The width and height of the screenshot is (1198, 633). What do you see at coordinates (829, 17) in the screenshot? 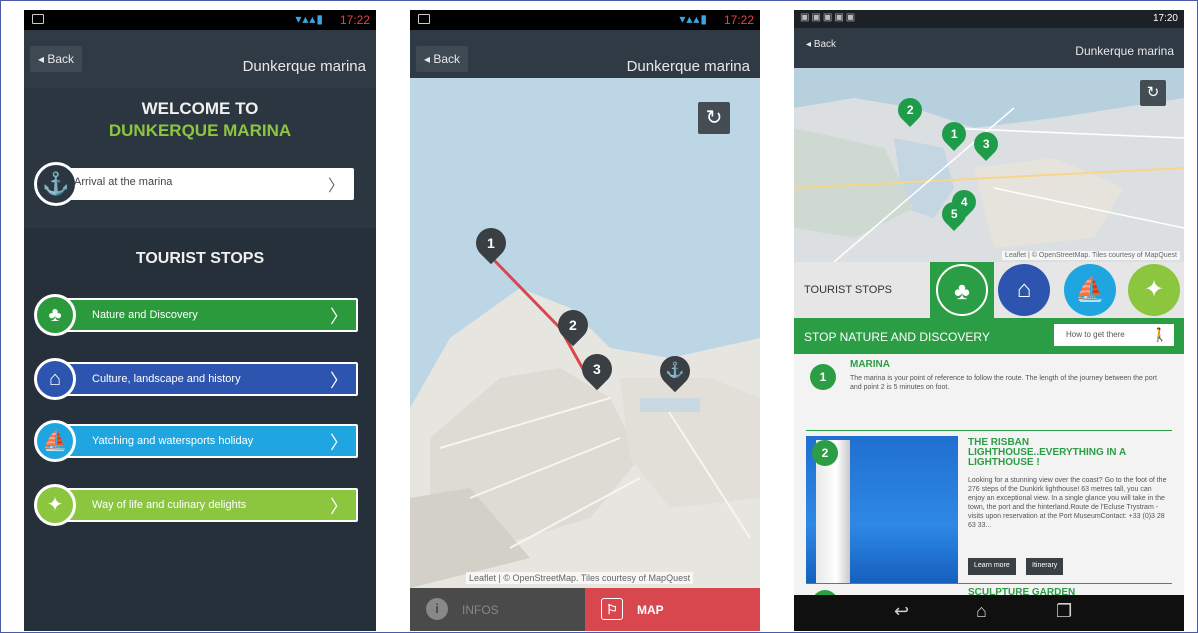
I see `notification-icons: ▣▣▣▣▣` at bounding box center [829, 17].